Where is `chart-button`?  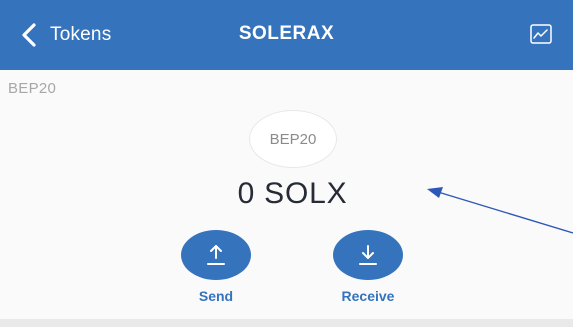
chart-button is located at coordinates (541, 34).